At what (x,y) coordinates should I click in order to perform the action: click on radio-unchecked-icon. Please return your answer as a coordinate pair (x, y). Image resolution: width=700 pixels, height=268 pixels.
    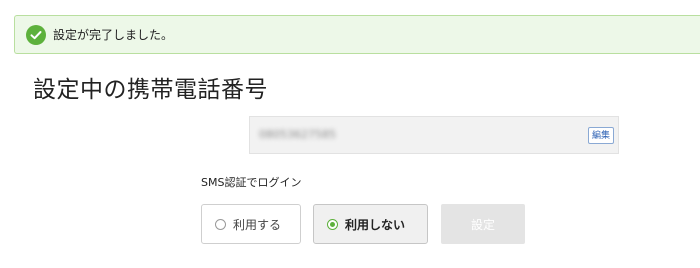
    Looking at the image, I should click on (220, 224).